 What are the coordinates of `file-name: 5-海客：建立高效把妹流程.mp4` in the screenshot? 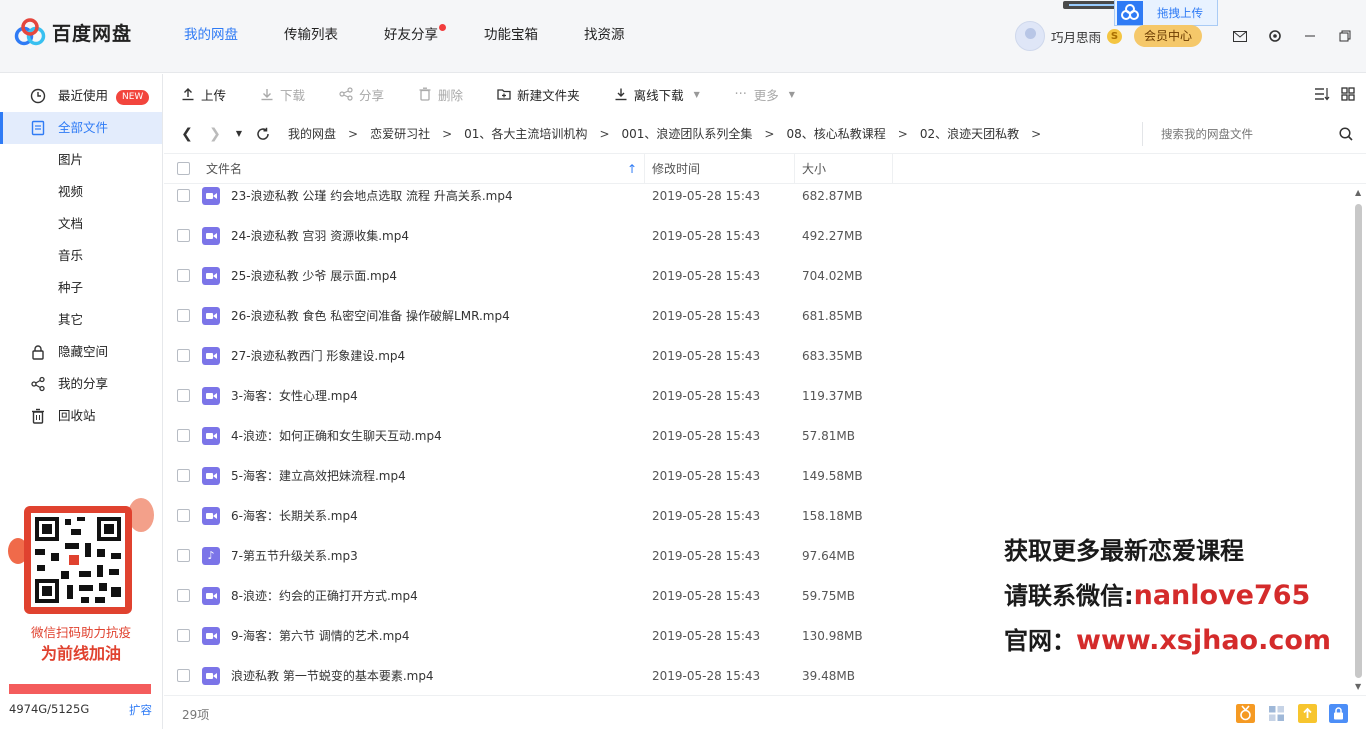 It's located at (318, 476).